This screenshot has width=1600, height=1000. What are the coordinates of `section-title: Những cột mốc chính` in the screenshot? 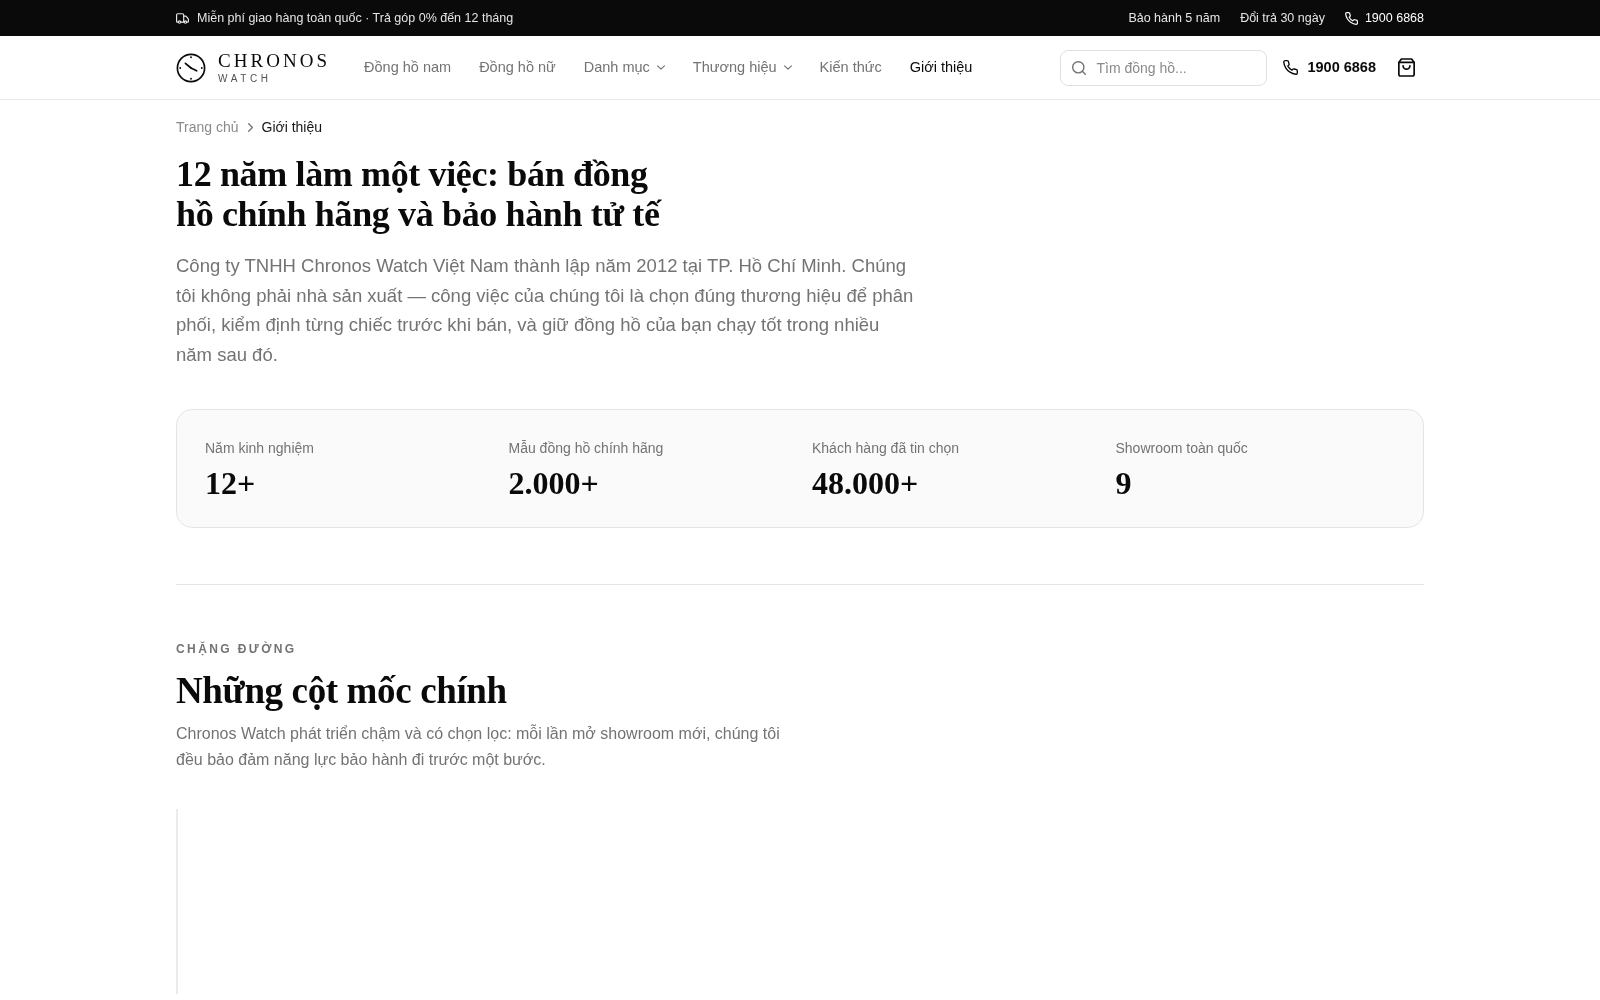 It's located at (342, 691).